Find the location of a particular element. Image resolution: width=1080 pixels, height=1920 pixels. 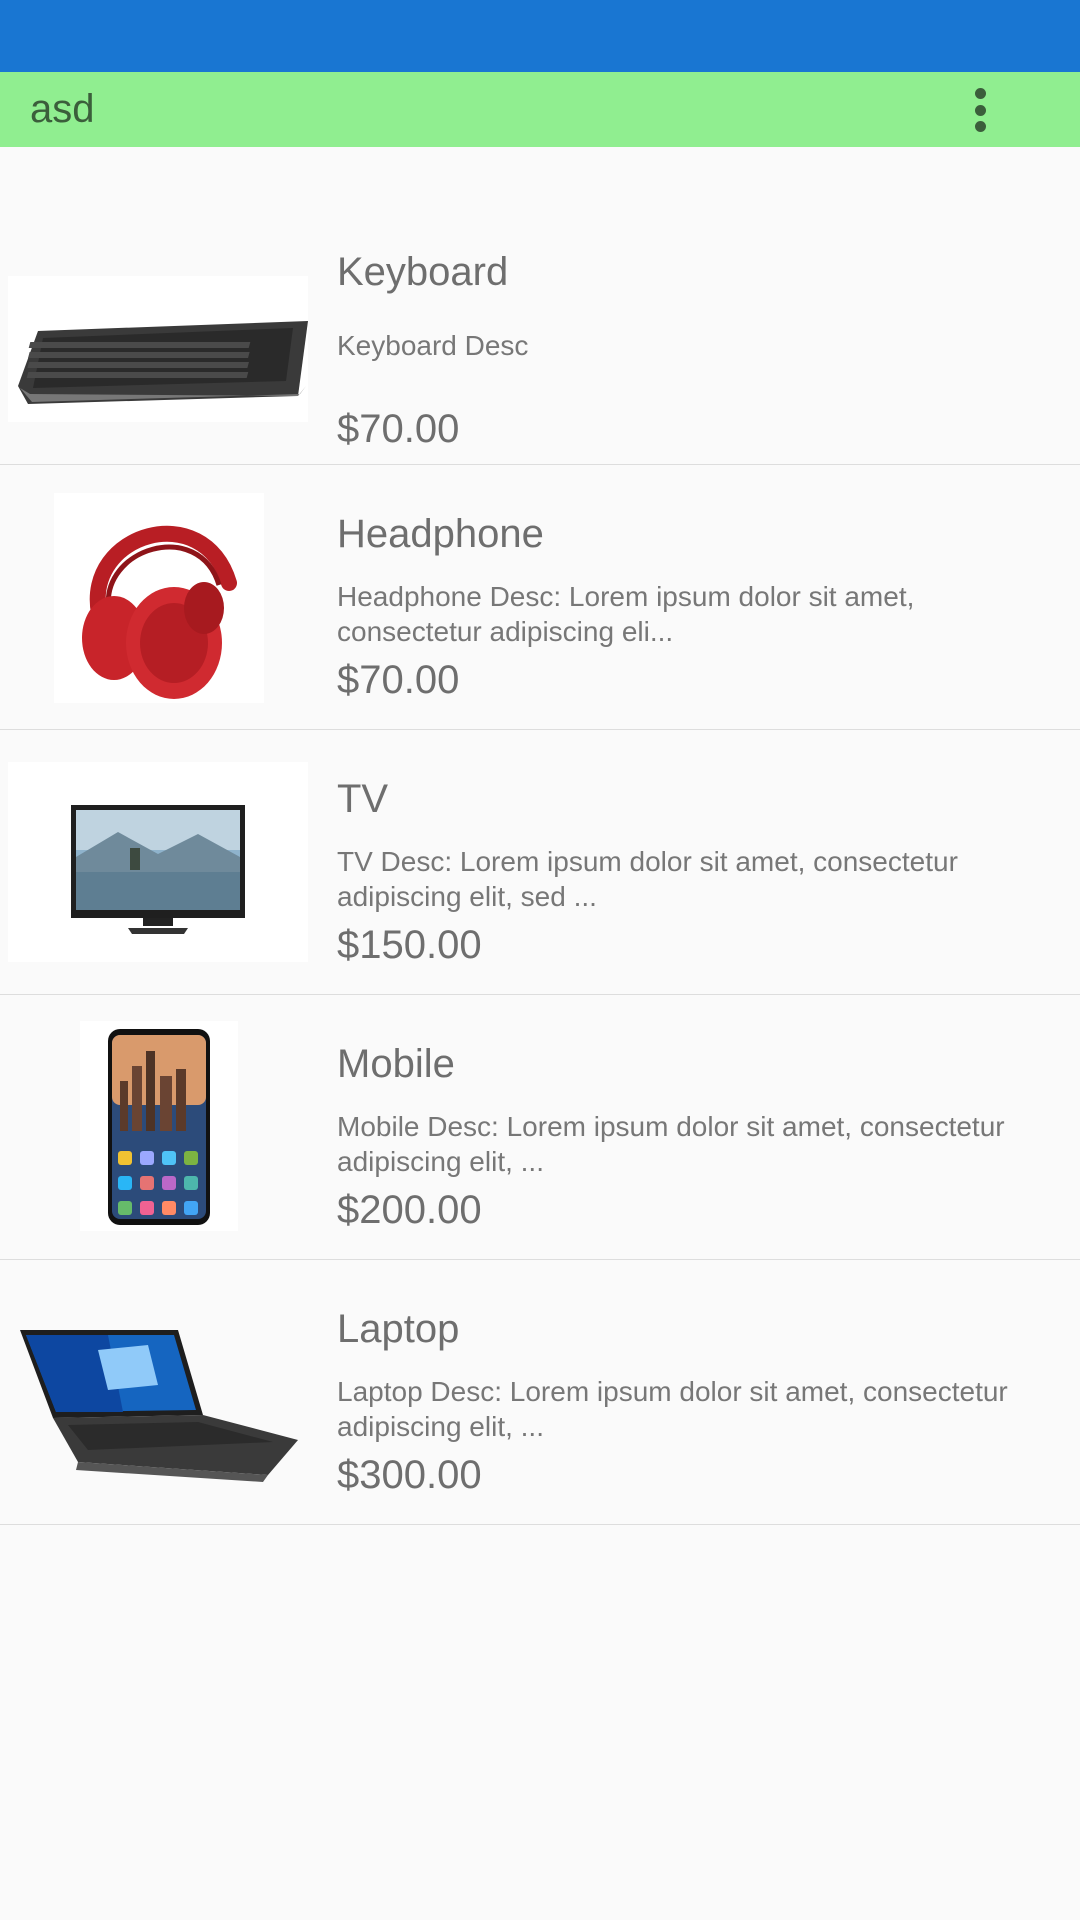

laptop-image is located at coordinates (158, 1390).